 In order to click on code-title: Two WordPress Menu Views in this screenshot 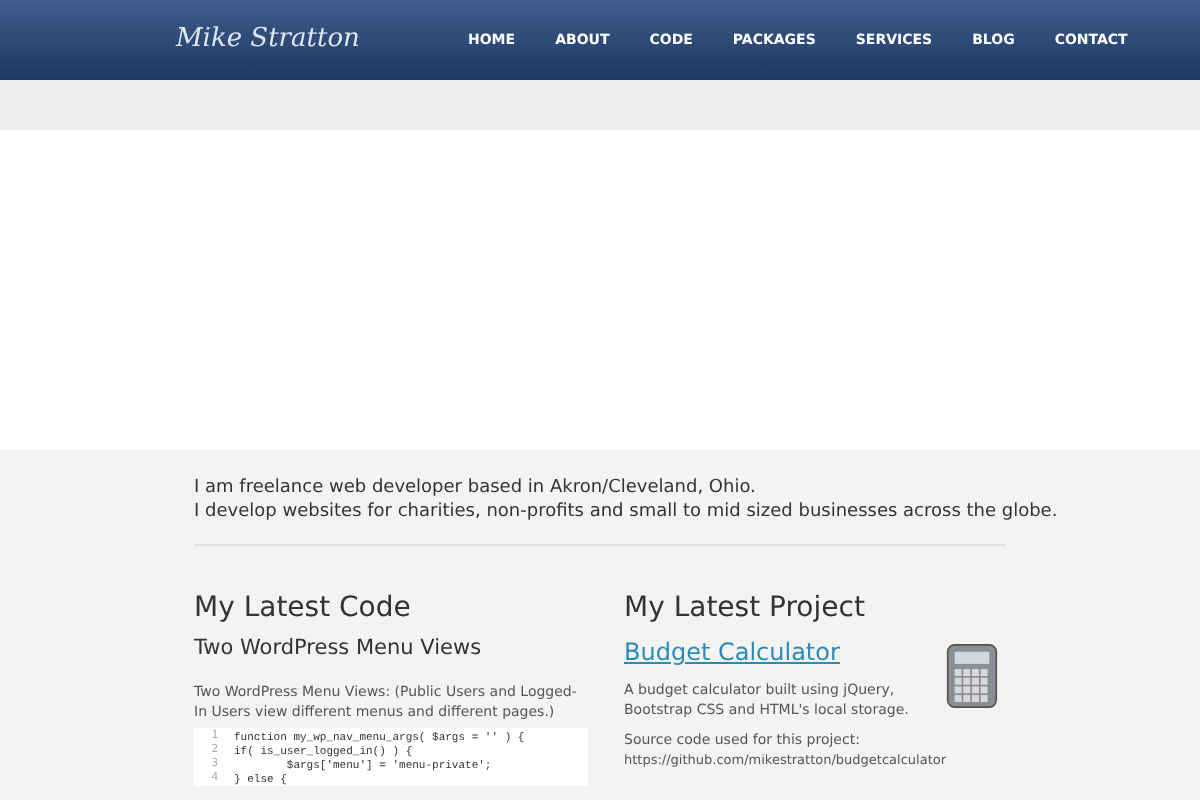, I will do `click(339, 649)`.